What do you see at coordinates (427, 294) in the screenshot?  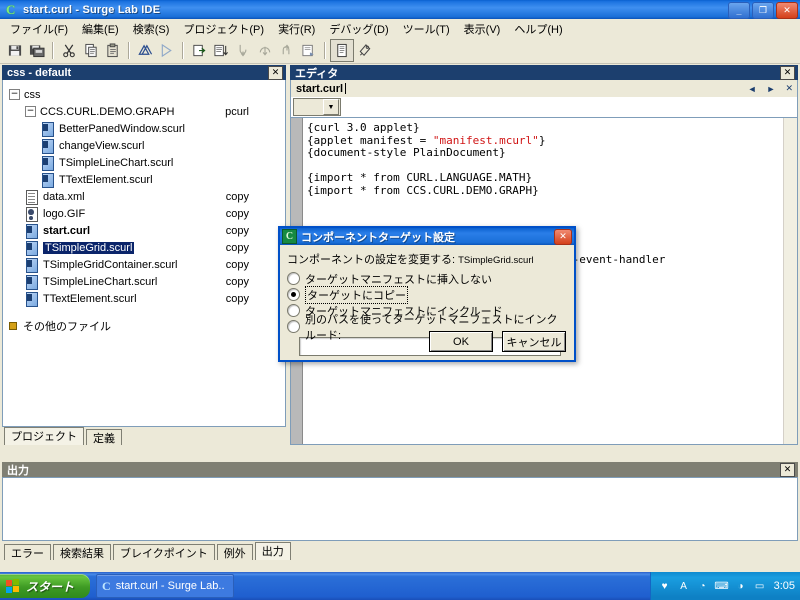 I see `radio-copy-to-target: ターゲットにコピー` at bounding box center [427, 294].